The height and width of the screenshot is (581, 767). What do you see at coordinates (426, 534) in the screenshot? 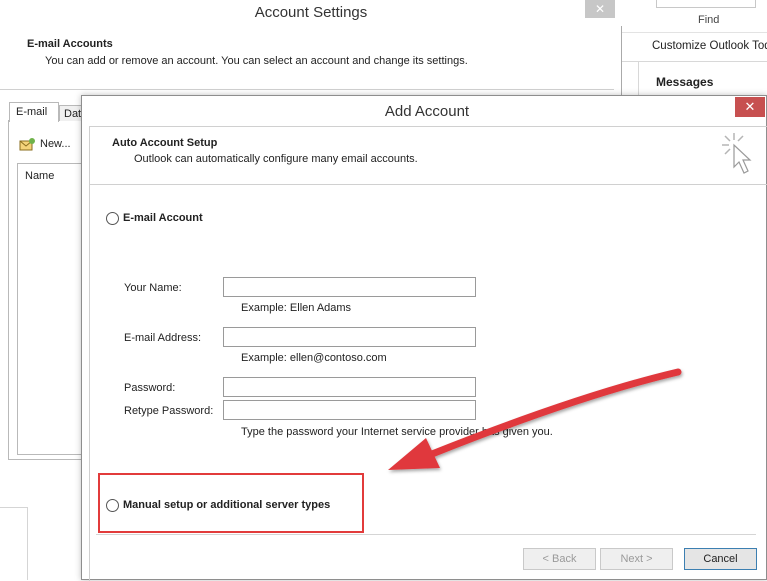
I see `footer-divider` at bounding box center [426, 534].